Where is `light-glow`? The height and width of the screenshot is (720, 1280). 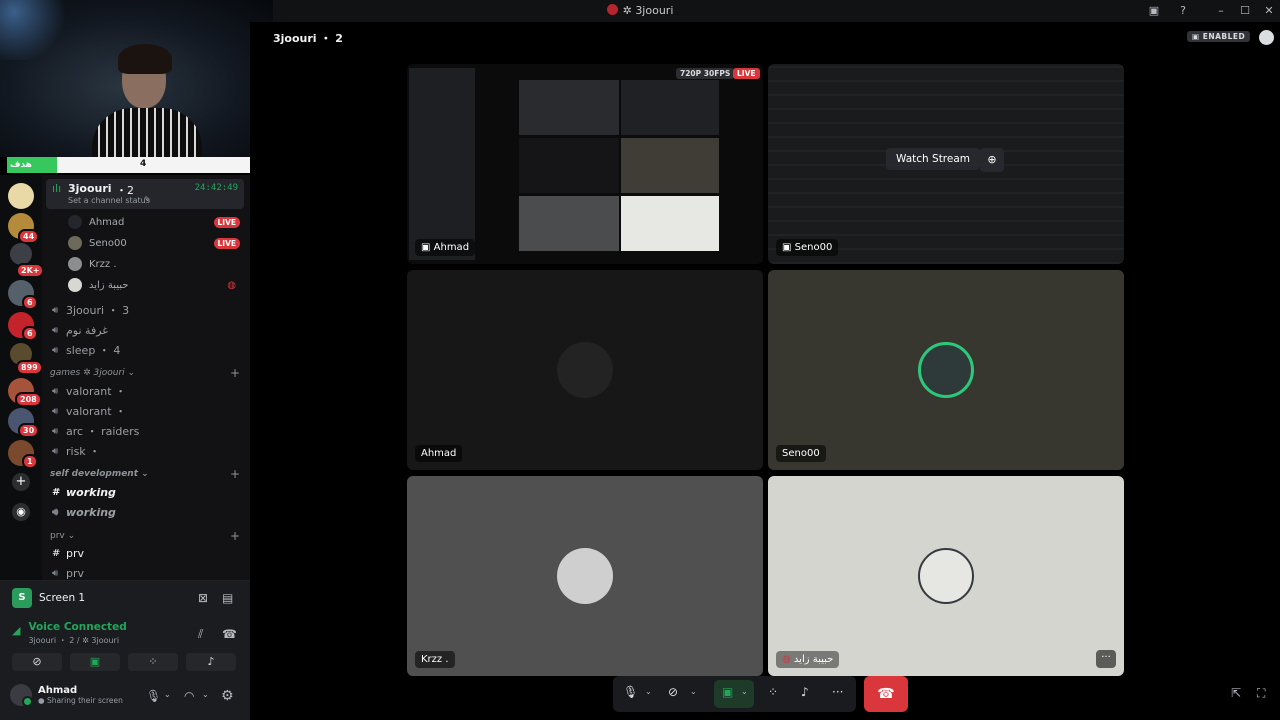 light-glow is located at coordinates (35, 30).